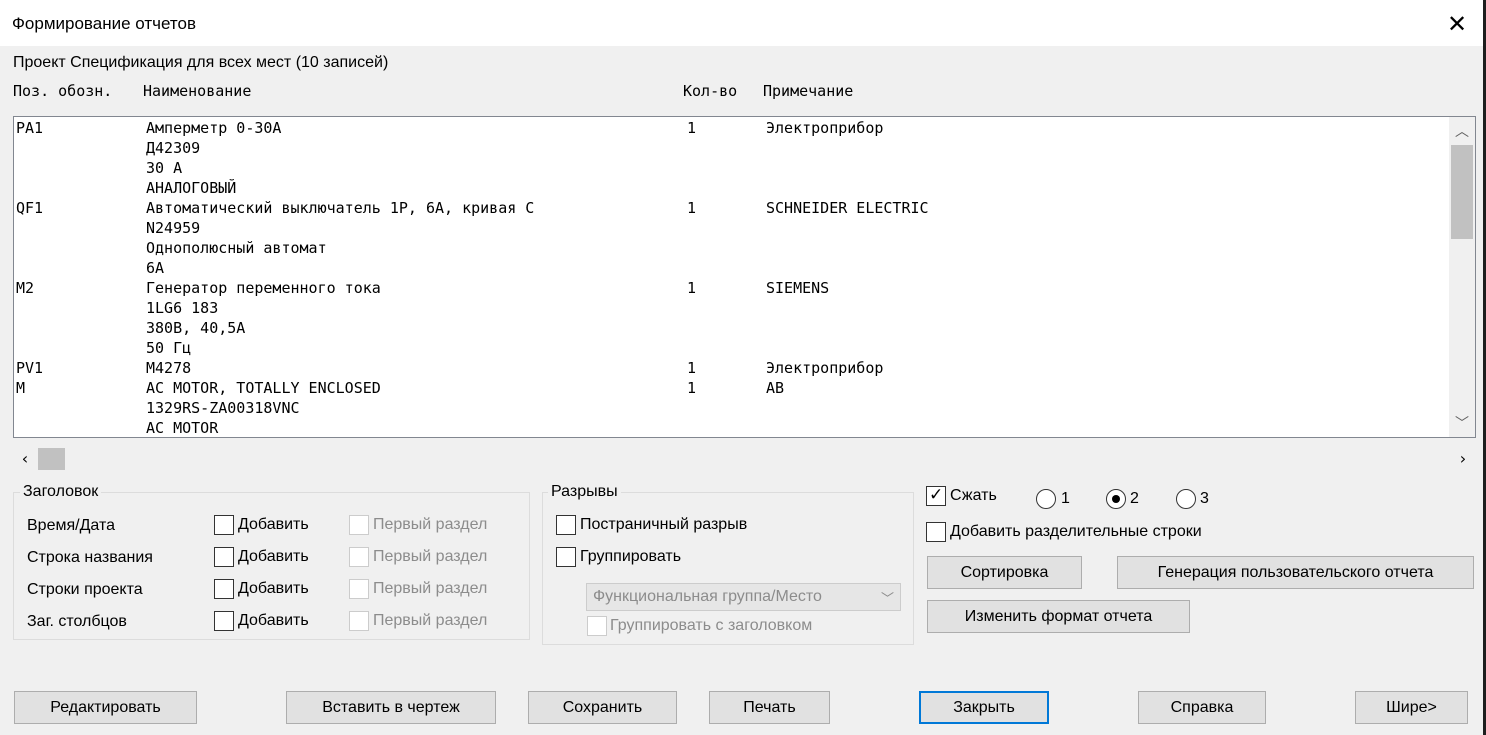 The image size is (1486, 735). What do you see at coordinates (21, 388) in the screenshot?
I see `row-pos: M` at bounding box center [21, 388].